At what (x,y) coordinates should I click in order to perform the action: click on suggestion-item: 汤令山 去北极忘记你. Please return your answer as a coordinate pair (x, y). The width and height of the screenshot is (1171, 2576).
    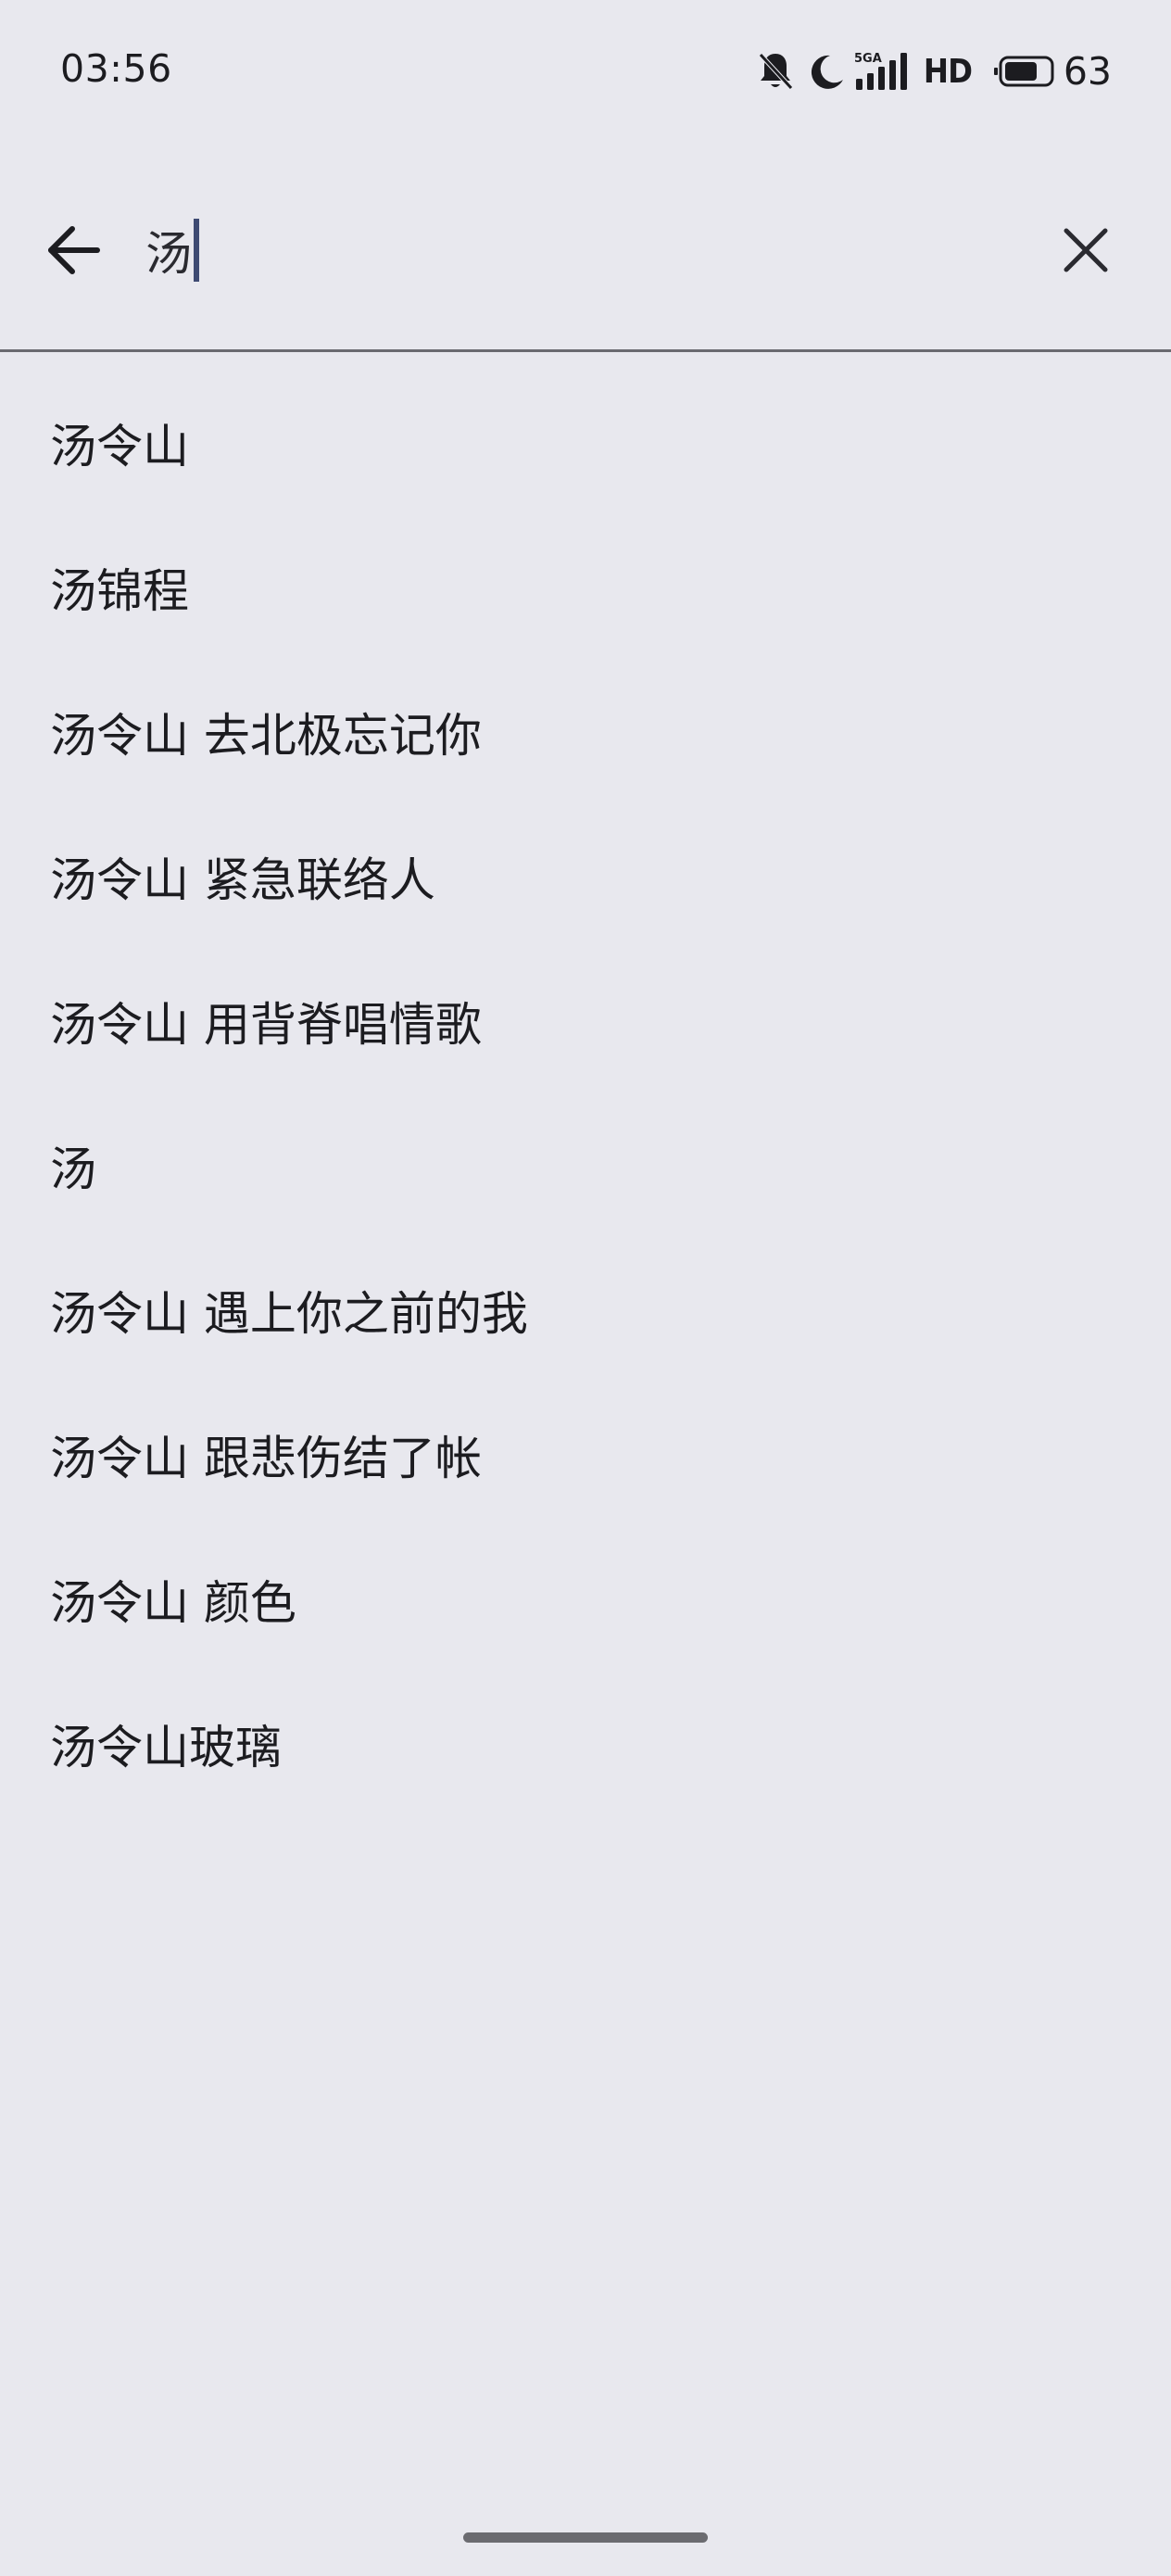
    Looking at the image, I should click on (585, 732).